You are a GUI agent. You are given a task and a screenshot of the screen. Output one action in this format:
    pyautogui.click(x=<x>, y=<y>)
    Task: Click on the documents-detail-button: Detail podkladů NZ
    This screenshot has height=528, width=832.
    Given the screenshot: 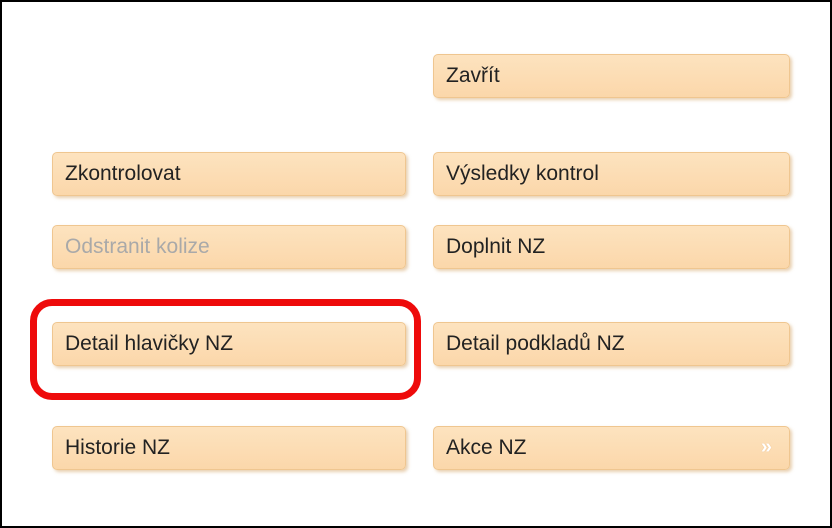 What is the action you would take?
    pyautogui.click(x=611, y=344)
    